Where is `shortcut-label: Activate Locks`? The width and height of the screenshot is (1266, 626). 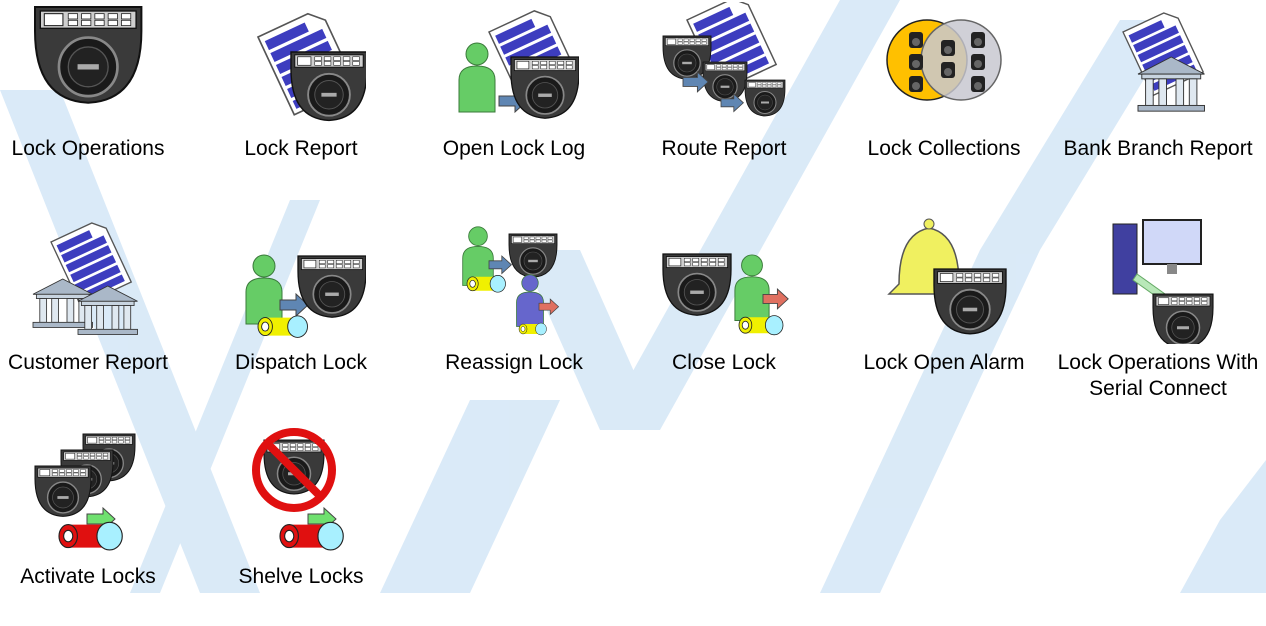
shortcut-label: Activate Locks is located at coordinates (88, 576).